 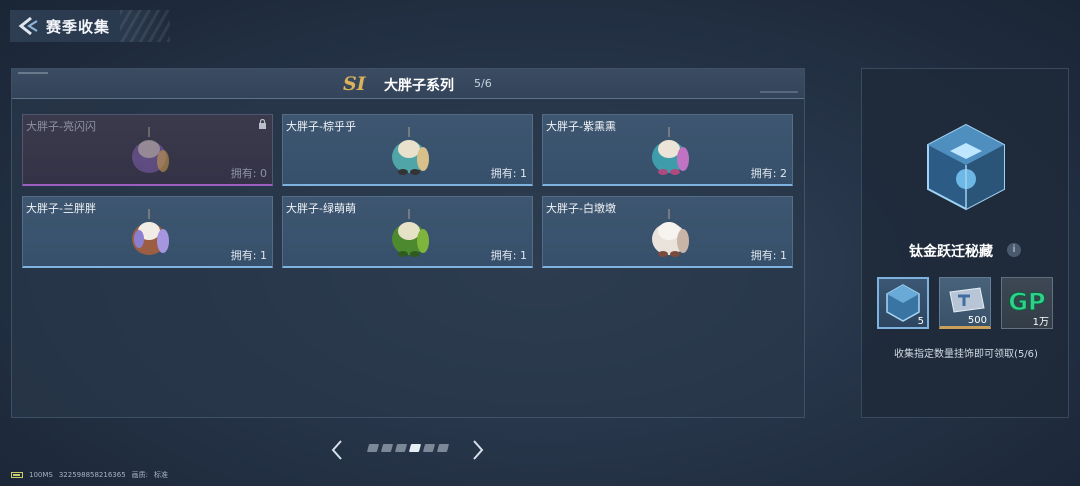 I want to click on quality-label: 画质:, so click(x=140, y=475).